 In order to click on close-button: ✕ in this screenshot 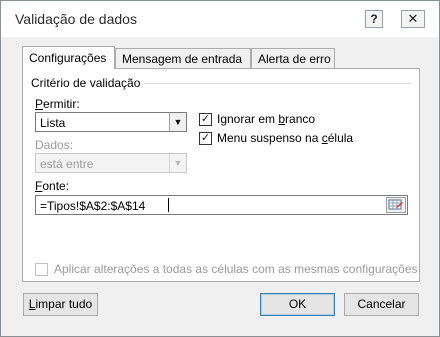, I will do `click(413, 19)`.